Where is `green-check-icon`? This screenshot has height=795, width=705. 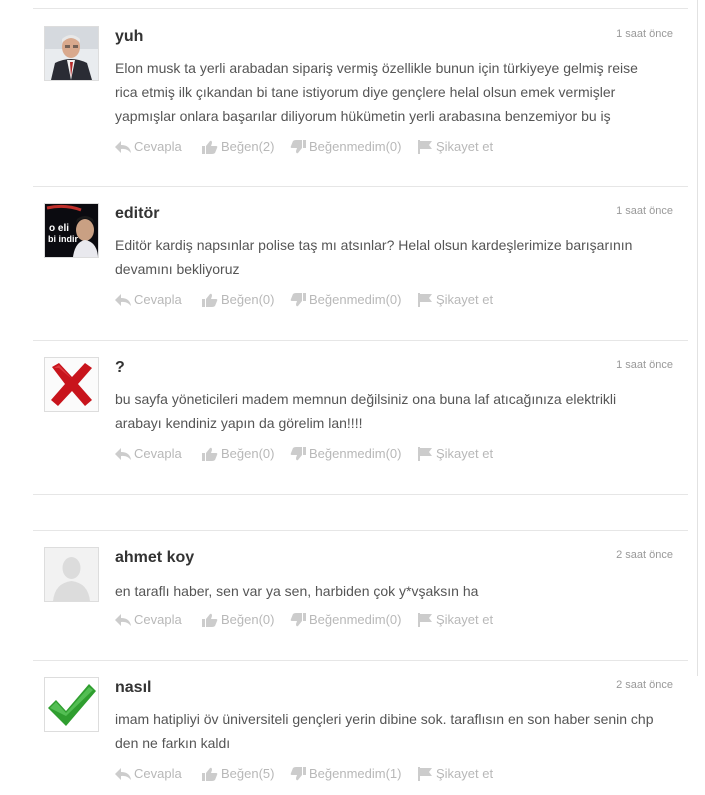
green-check-icon is located at coordinates (71, 704).